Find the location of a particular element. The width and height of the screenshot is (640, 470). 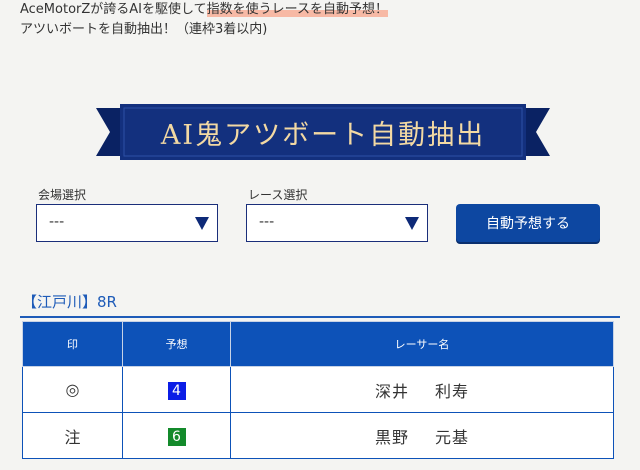

racer-first-name: 利寿 is located at coordinates (452, 391).